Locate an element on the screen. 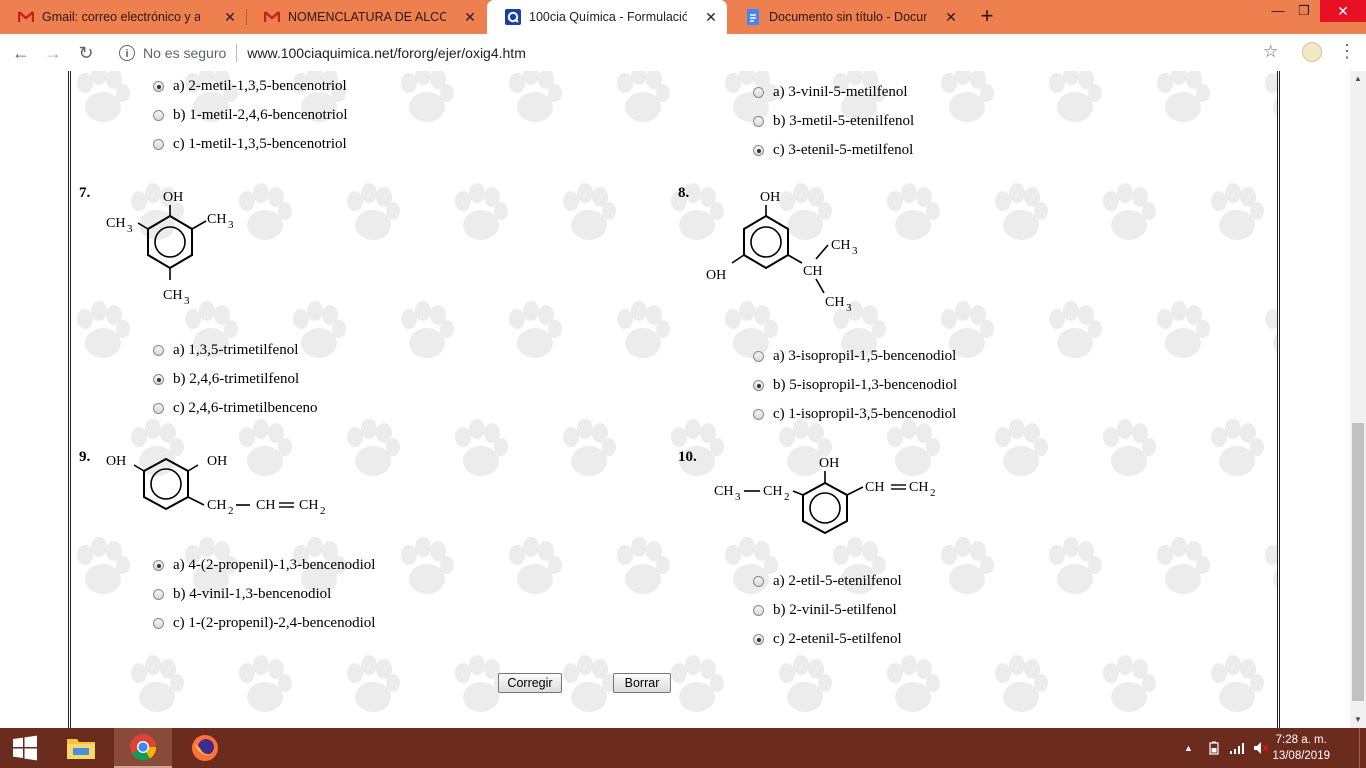  gmail-icon is located at coordinates (272, 17).